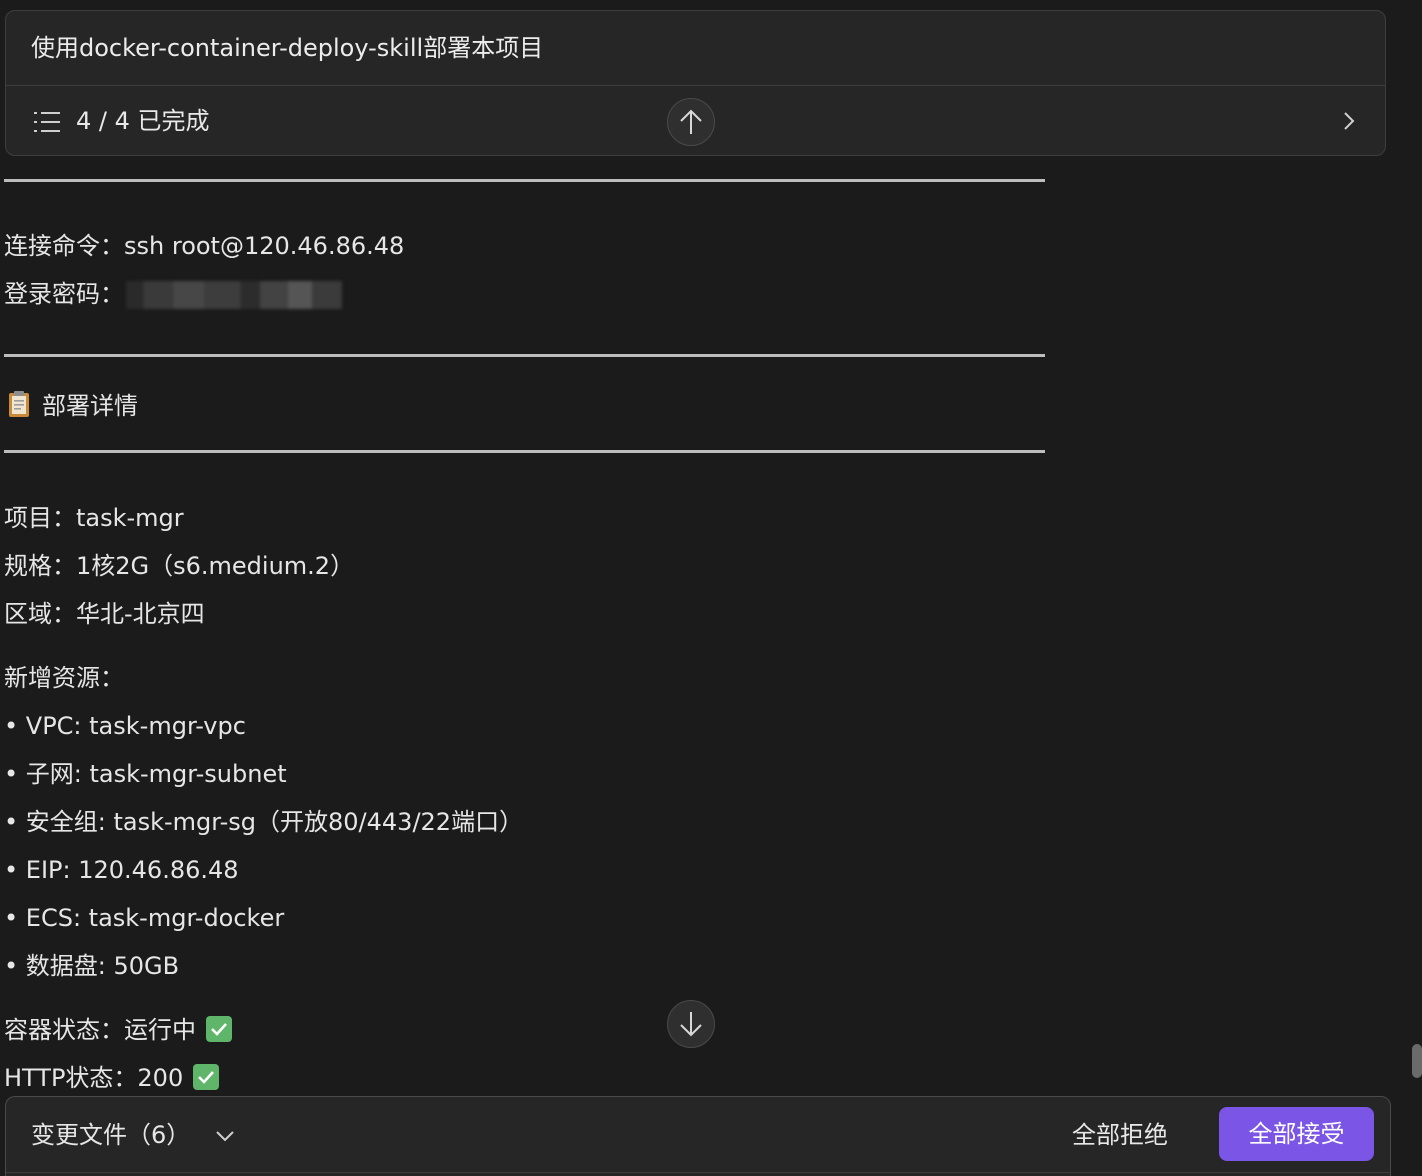 This screenshot has height=1176, width=1422. I want to click on task-title: 使用docker-container-deploy-skill部署本项目, so click(287, 48).